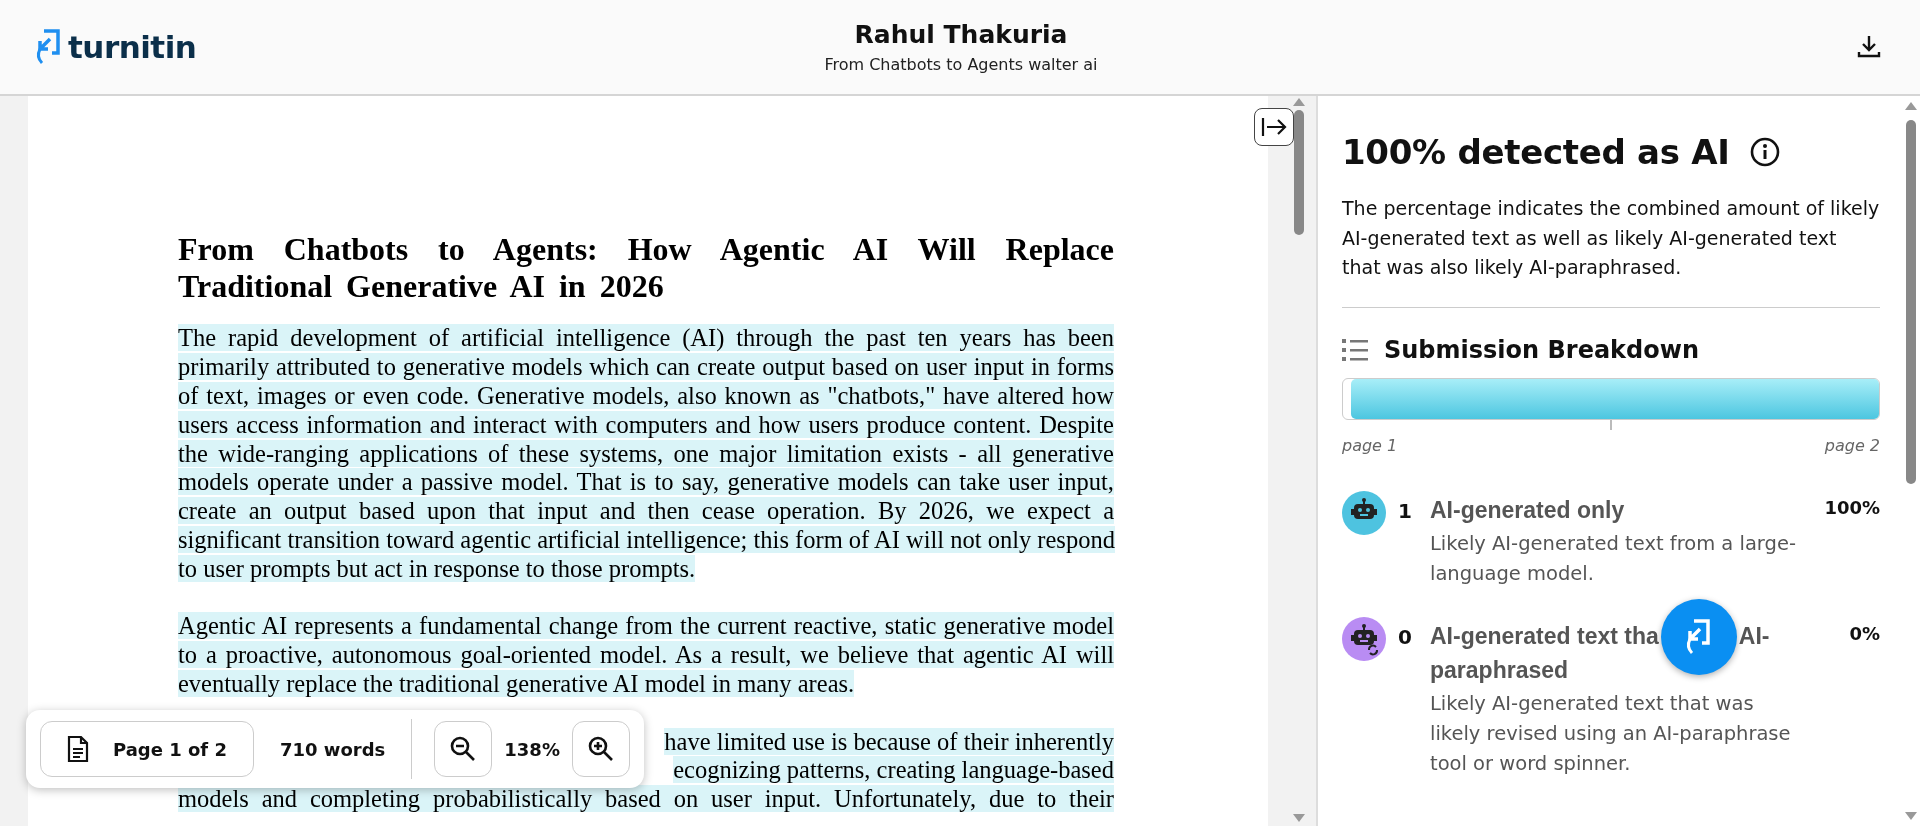  I want to click on category-count: 1, so click(1405, 511).